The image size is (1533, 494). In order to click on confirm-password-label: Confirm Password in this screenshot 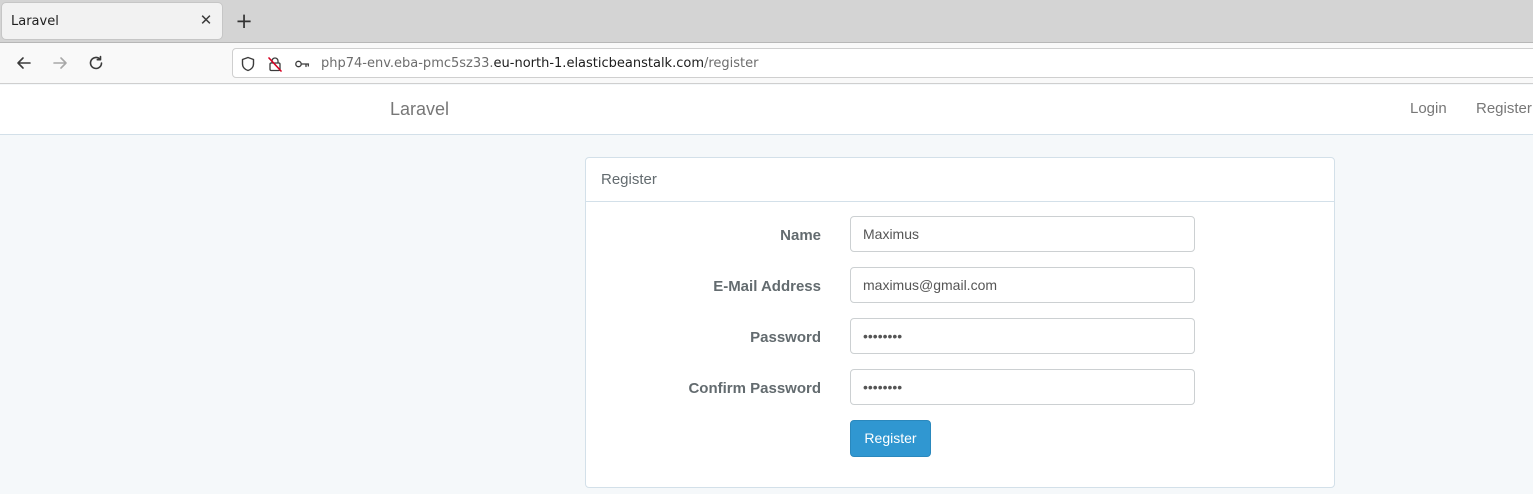, I will do `click(754, 388)`.